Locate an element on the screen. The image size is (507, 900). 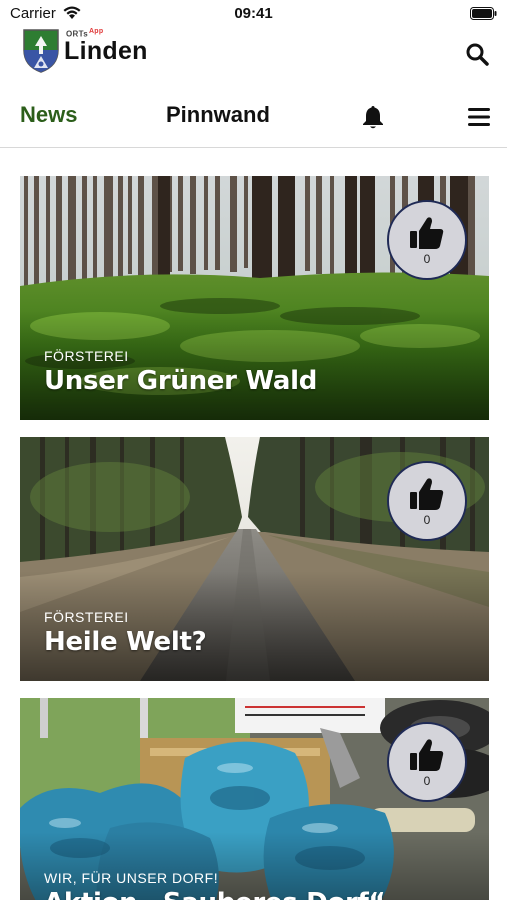
tab-bar: News Pinnwand is located at coordinates (253, 118).